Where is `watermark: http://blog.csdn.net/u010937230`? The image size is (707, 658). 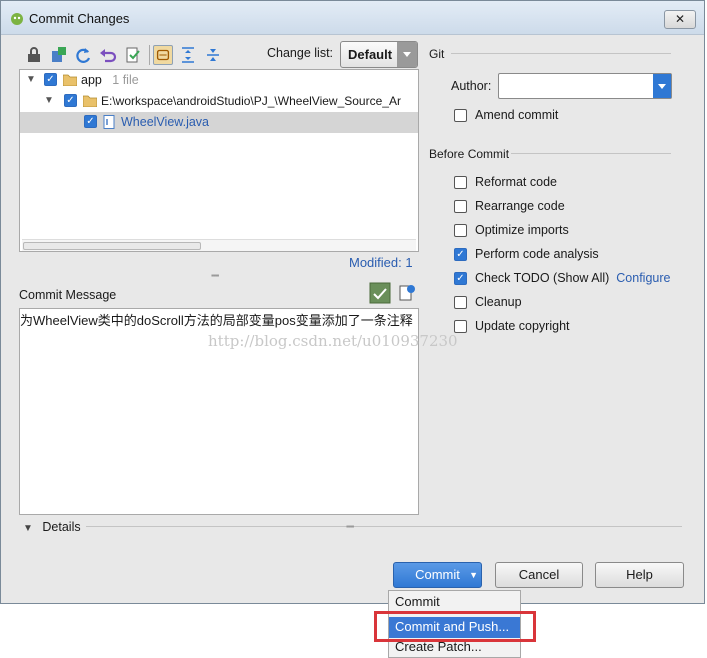
watermark: http://blog.csdn.net/u010937230 is located at coordinates (333, 341).